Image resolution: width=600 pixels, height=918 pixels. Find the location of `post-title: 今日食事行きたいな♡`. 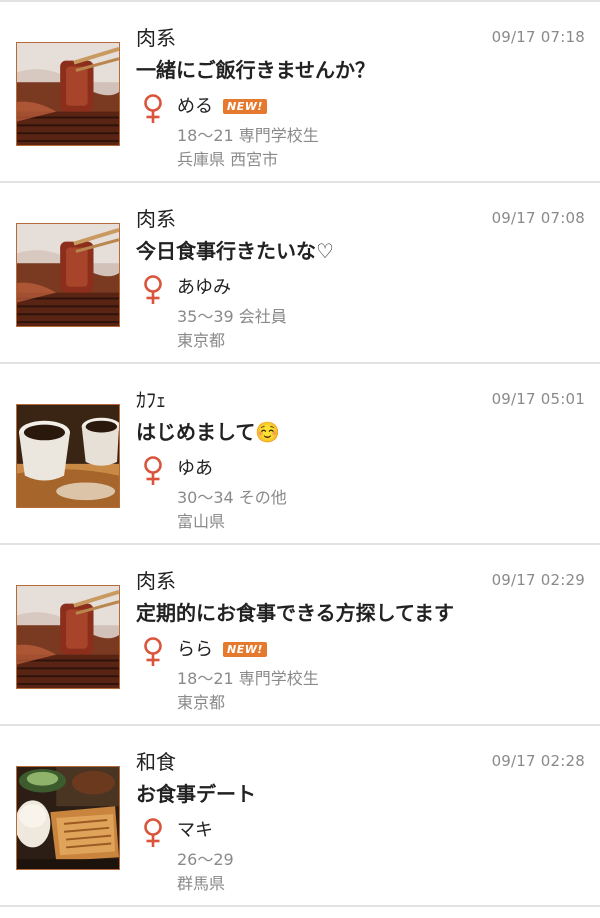

post-title: 今日食事行きたいな♡ is located at coordinates (235, 249).